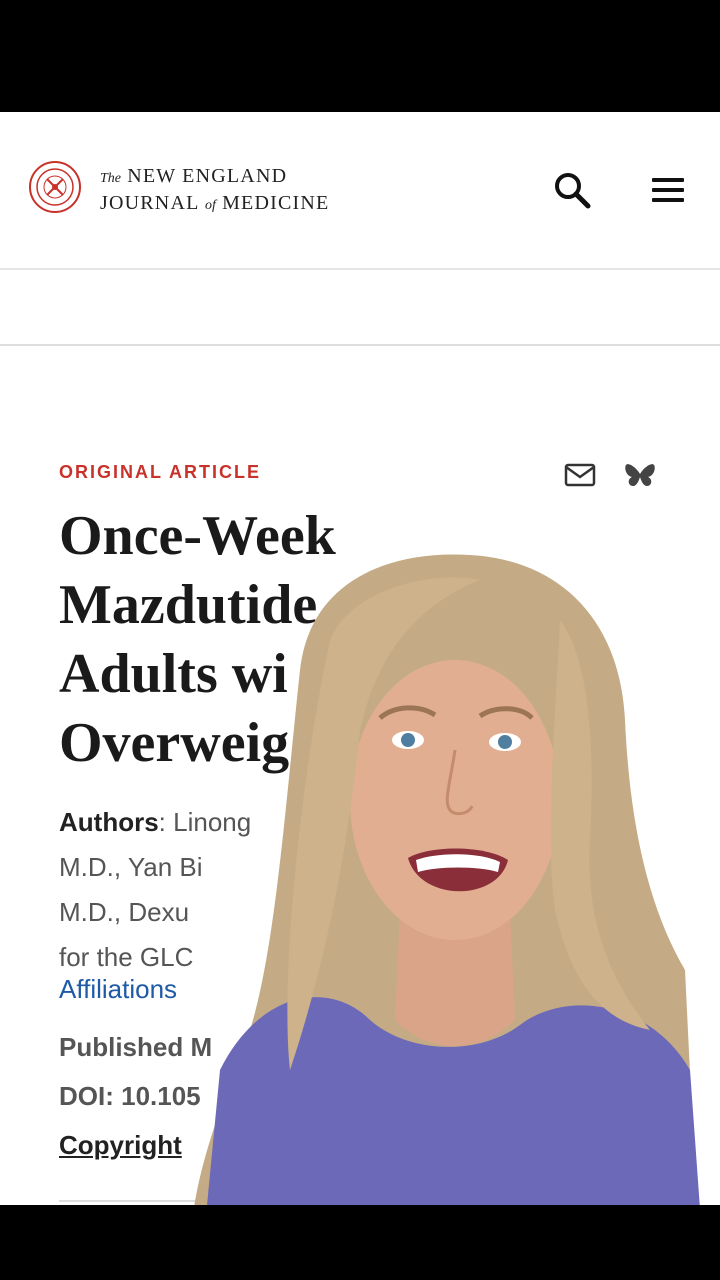 This screenshot has width=720, height=1280. Describe the element at coordinates (214, 191) in the screenshot. I see `journal-wordmark: The NEW ENGLAND JOURNAL of MEDICINE` at that location.